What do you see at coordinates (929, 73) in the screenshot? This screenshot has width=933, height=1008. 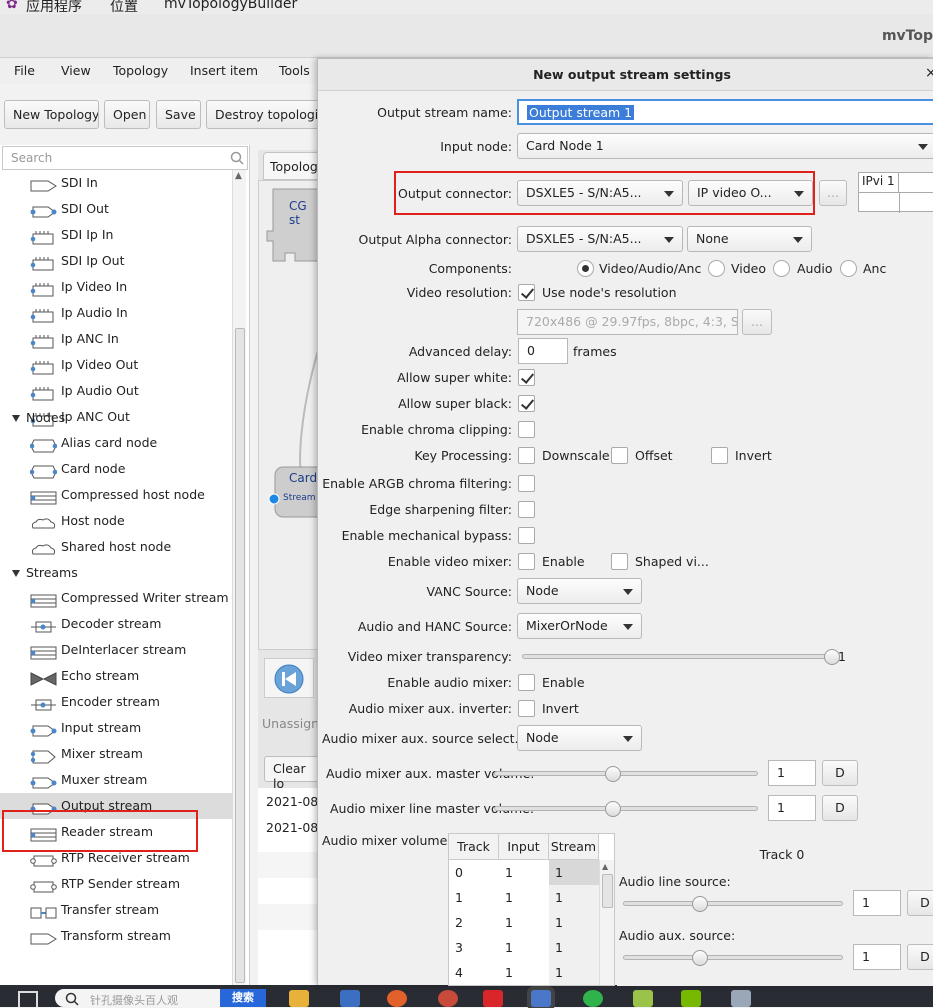 I see `close-icon: ×` at bounding box center [929, 73].